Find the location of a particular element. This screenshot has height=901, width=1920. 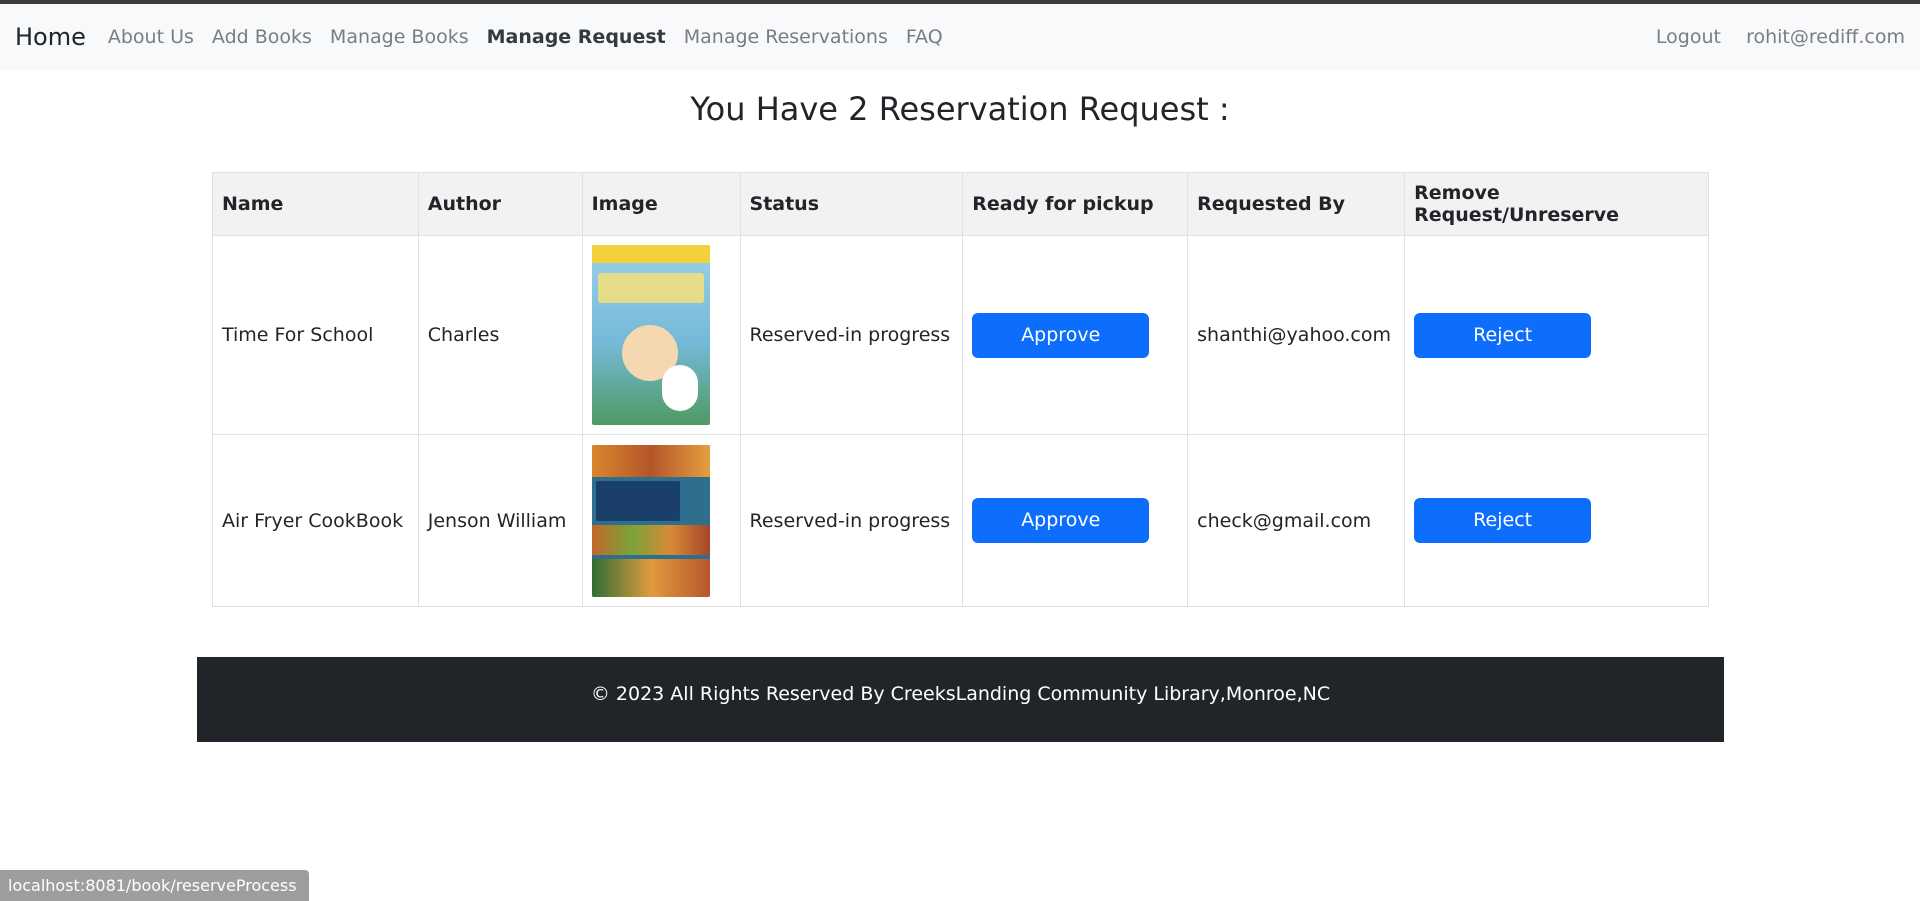

nav-manage-reservations-link: Manage Reservations is located at coordinates (786, 37).